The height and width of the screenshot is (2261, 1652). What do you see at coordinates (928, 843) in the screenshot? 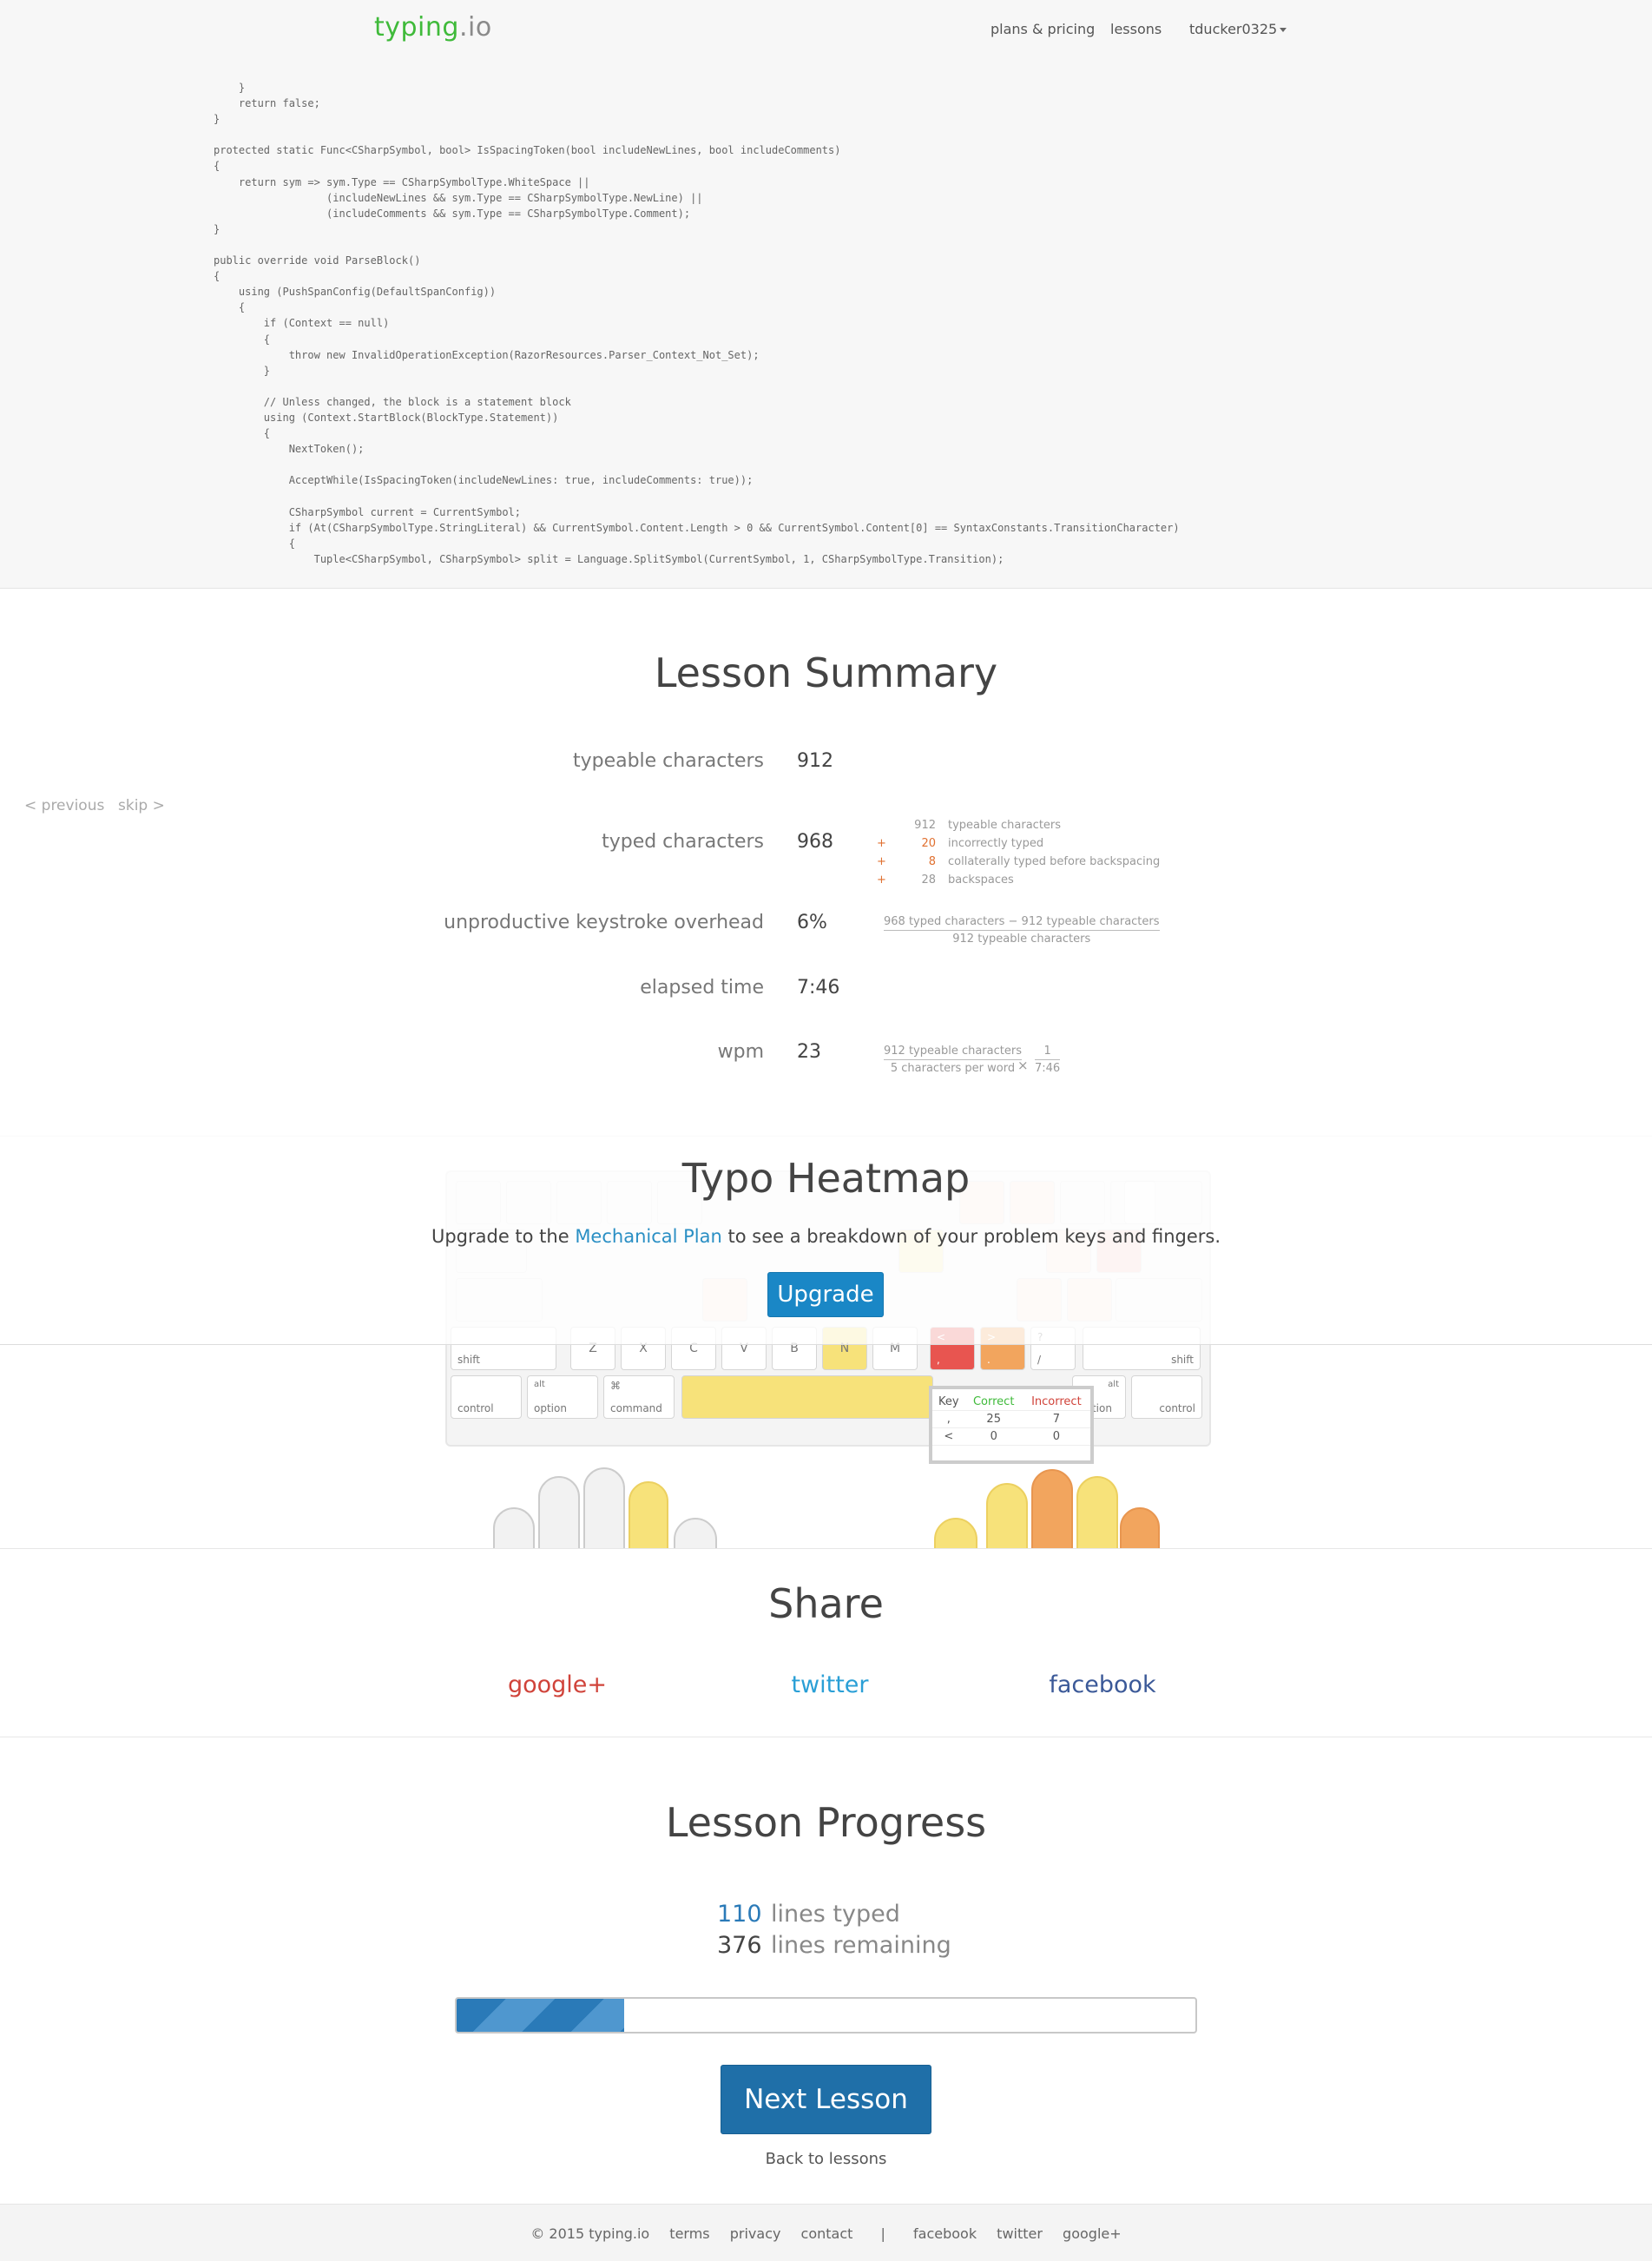
I see `breakdown-num: 20` at bounding box center [928, 843].